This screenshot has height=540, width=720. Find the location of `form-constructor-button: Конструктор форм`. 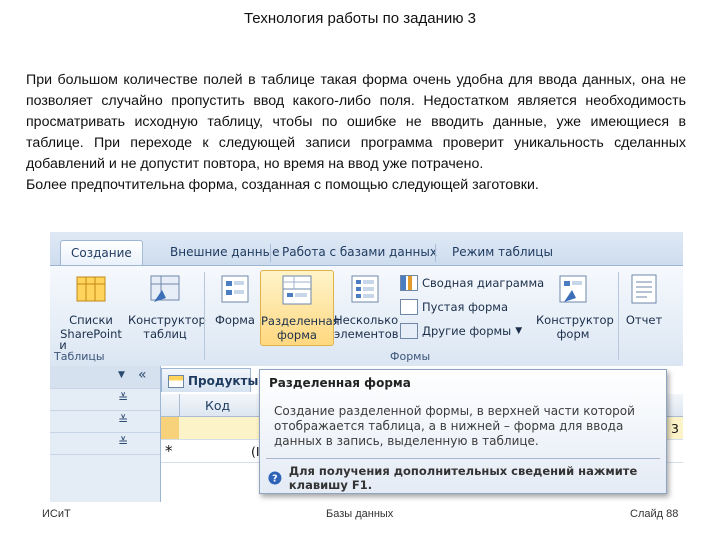

form-constructor-button: Конструктор форм is located at coordinates (575, 306).